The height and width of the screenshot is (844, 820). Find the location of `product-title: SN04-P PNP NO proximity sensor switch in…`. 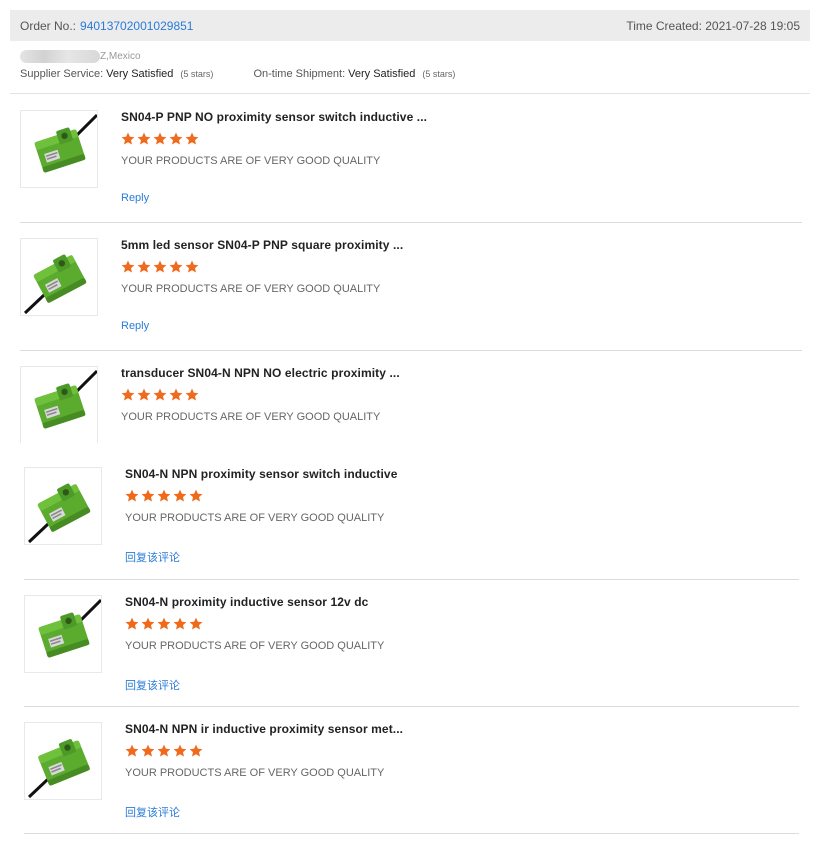

product-title: SN04-P PNP NO proximity sensor switch in… is located at coordinates (274, 117).